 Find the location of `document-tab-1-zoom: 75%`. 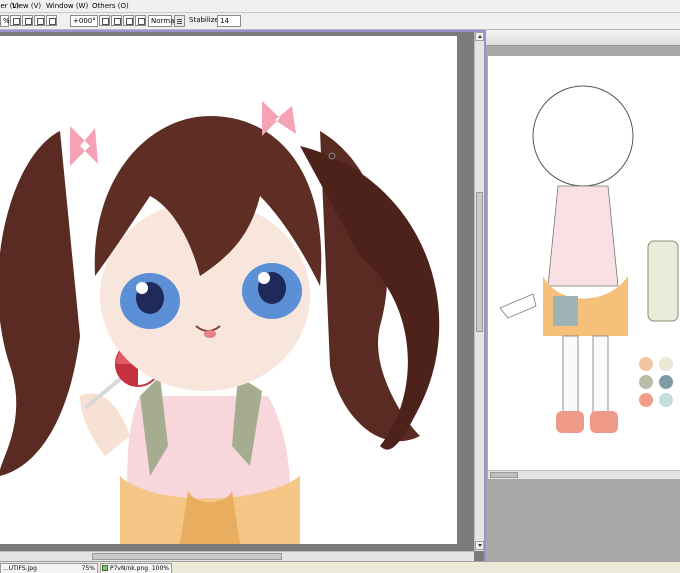

document-tab-1-zoom: 75% is located at coordinates (88, 568).